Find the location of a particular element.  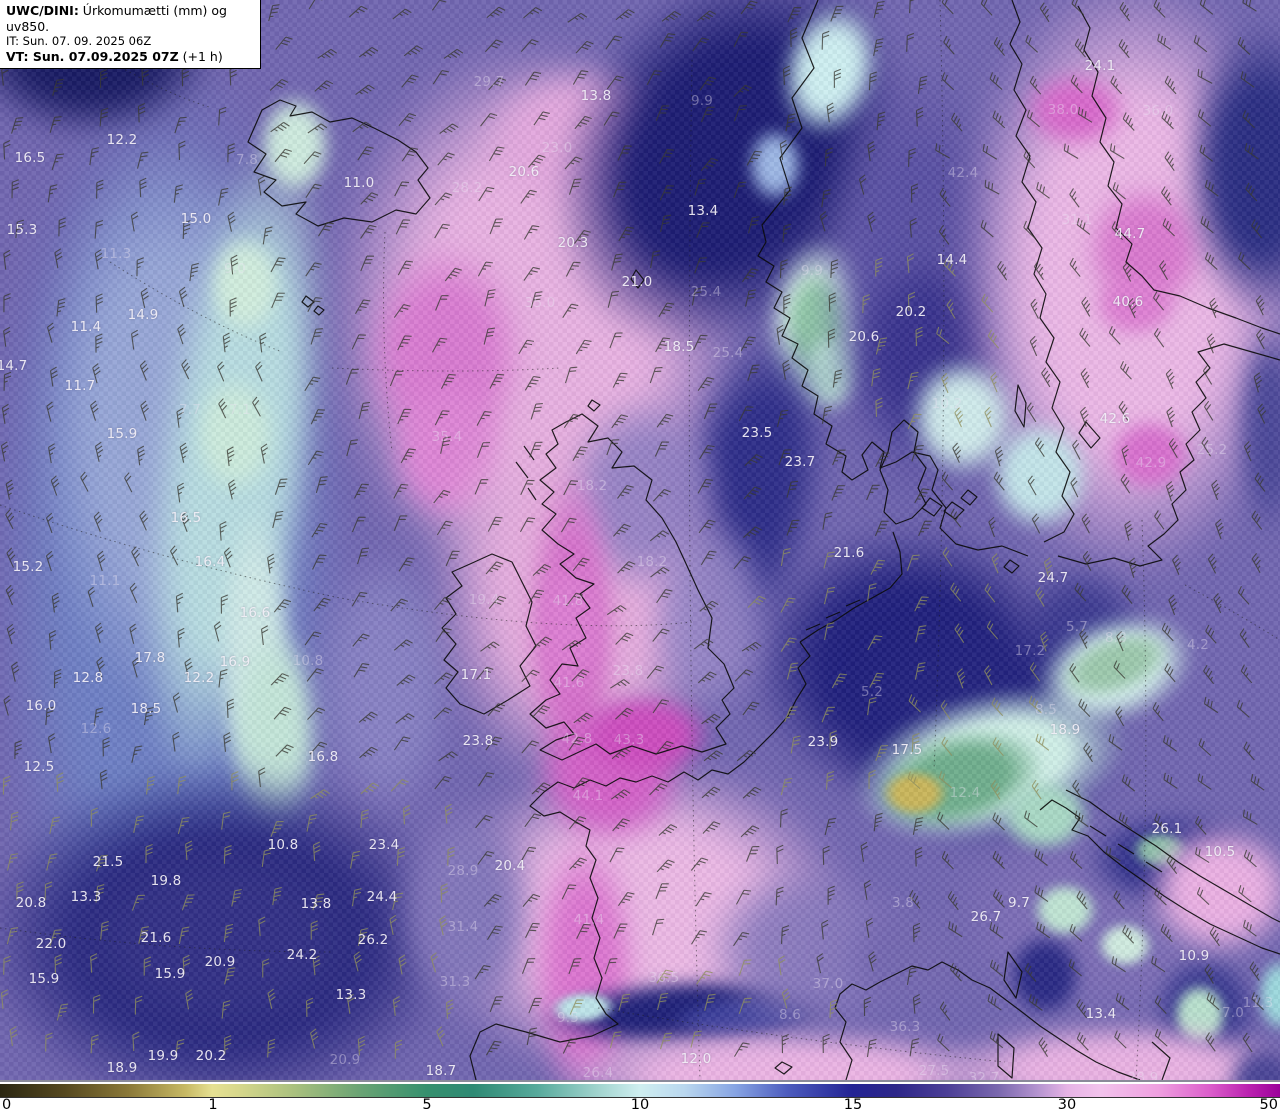

map-value-label: 13.4 is located at coordinates (1101, 1014).